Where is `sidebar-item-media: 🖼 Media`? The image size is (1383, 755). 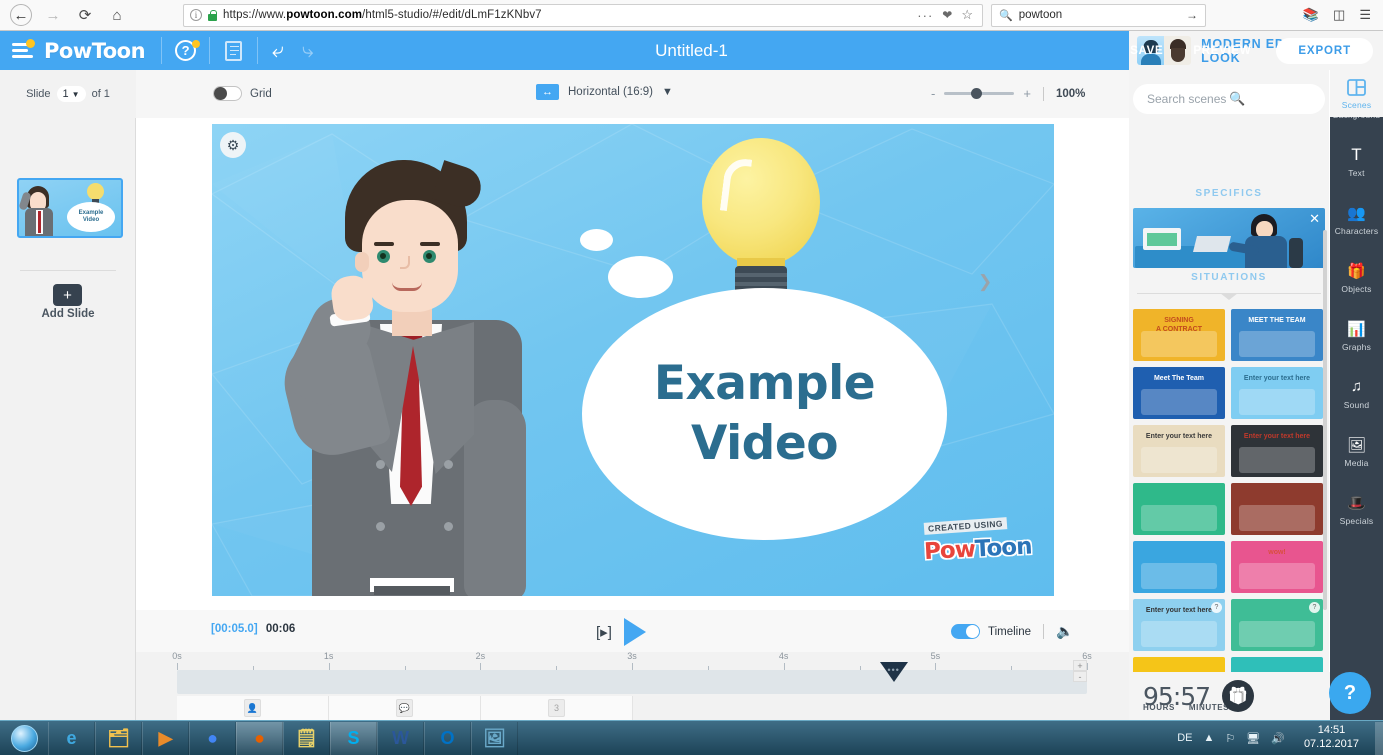 sidebar-item-media: 🖼 Media is located at coordinates (1356, 451).